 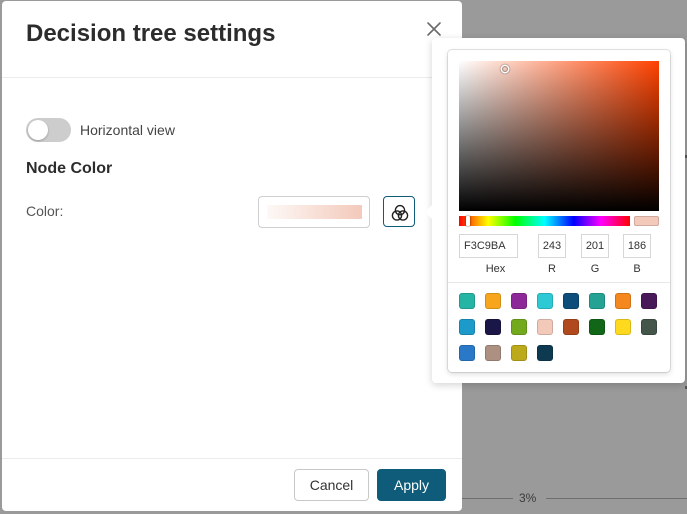 What do you see at coordinates (467, 221) in the screenshot?
I see `hue-slider-handle` at bounding box center [467, 221].